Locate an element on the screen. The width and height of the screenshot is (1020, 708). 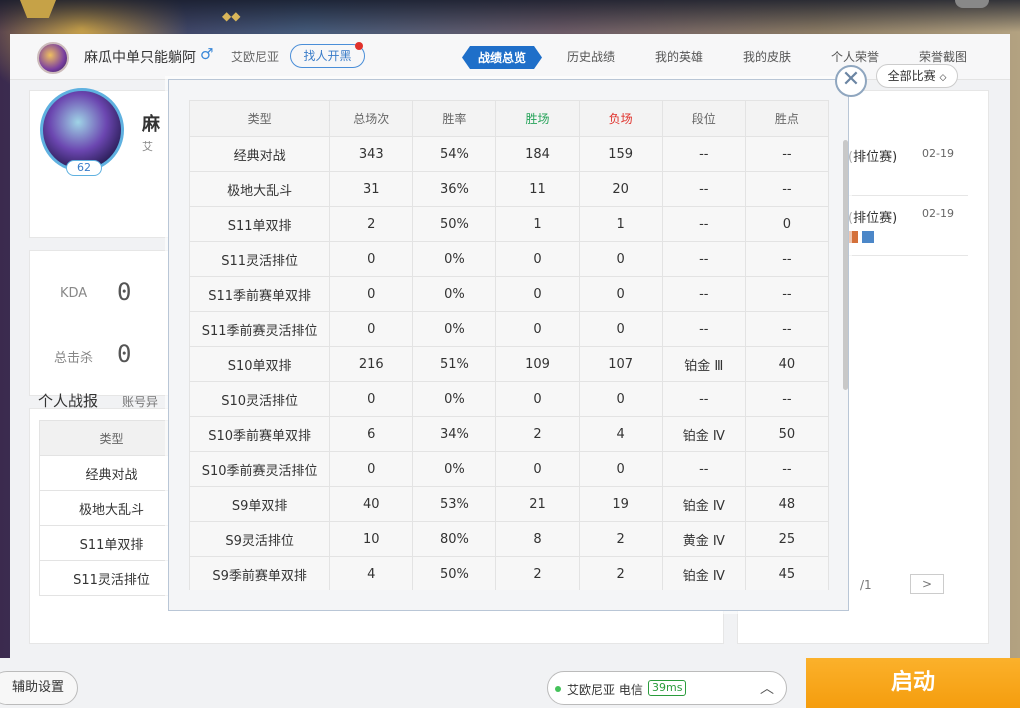
modal-scrollbar is located at coordinates (845, 265).